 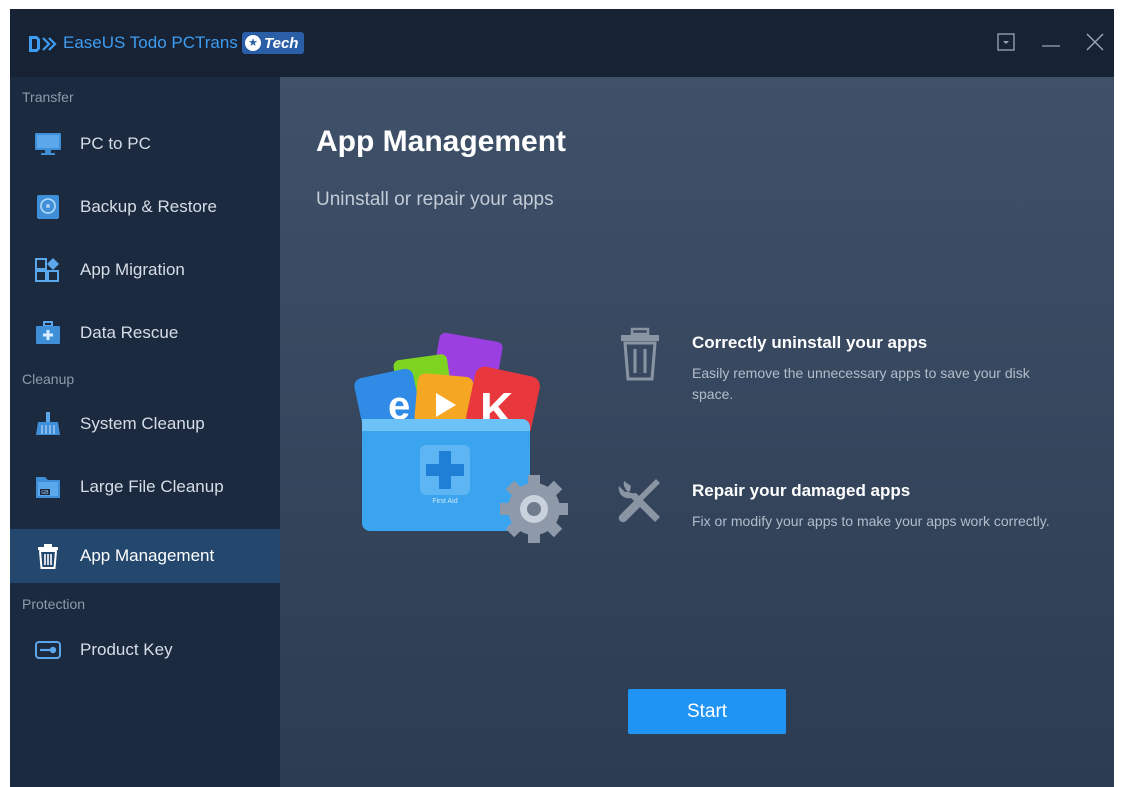 I want to click on broom-icon, so click(x=48, y=423).